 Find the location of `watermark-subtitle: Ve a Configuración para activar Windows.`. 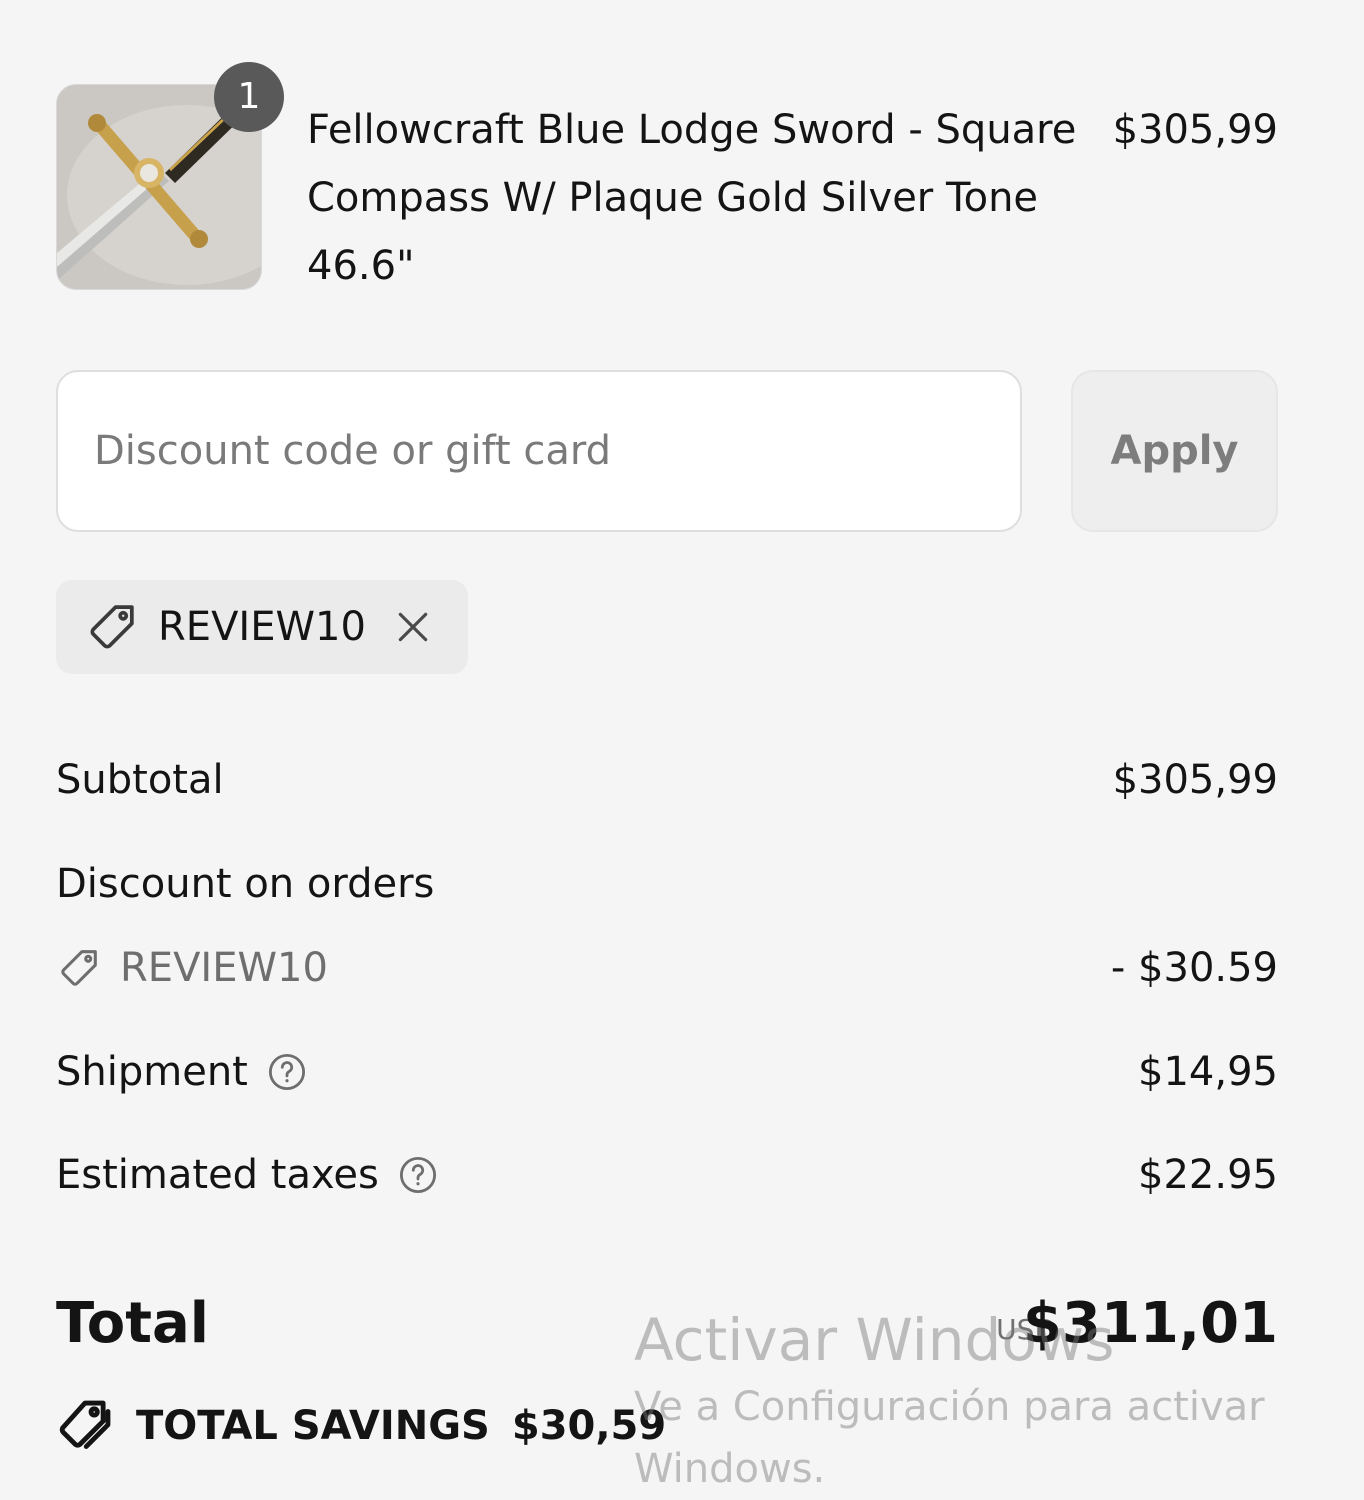

watermark-subtitle: Ve a Configuración para activar Windows. is located at coordinates (949, 1438).